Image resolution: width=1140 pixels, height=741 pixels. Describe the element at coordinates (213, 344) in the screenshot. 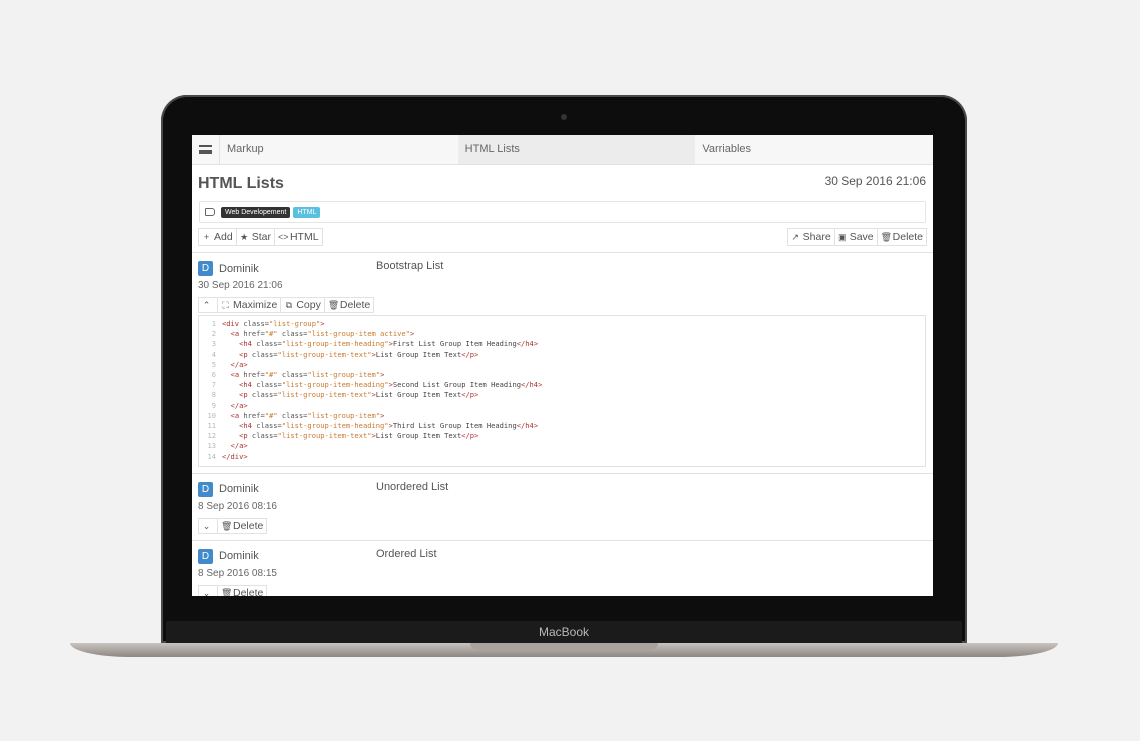

I see `line-number: 3` at that location.